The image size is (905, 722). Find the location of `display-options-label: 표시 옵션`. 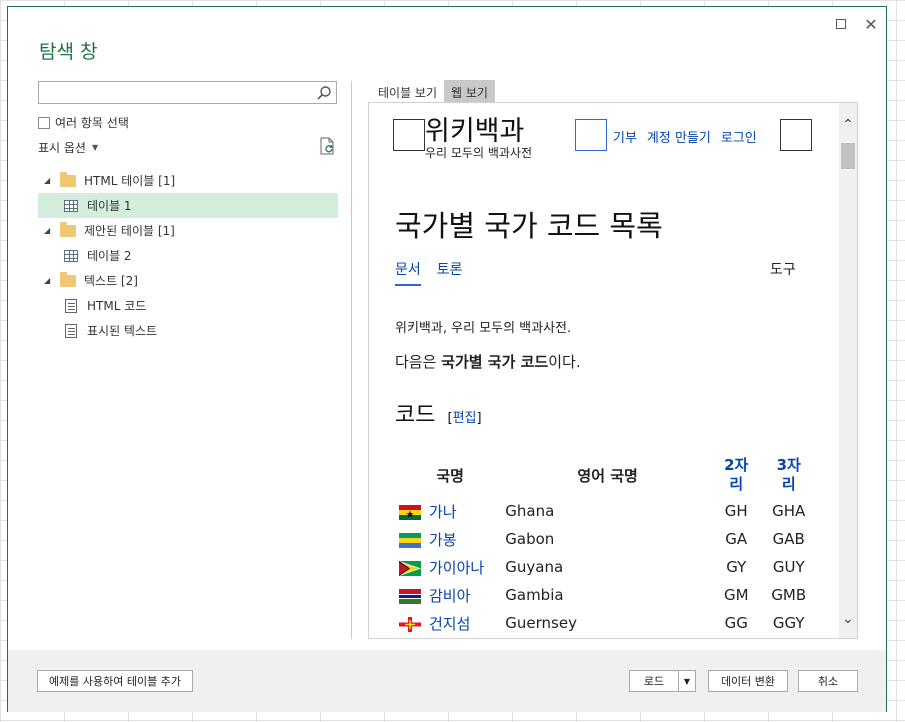

display-options-label: 표시 옵션 is located at coordinates (62, 148).